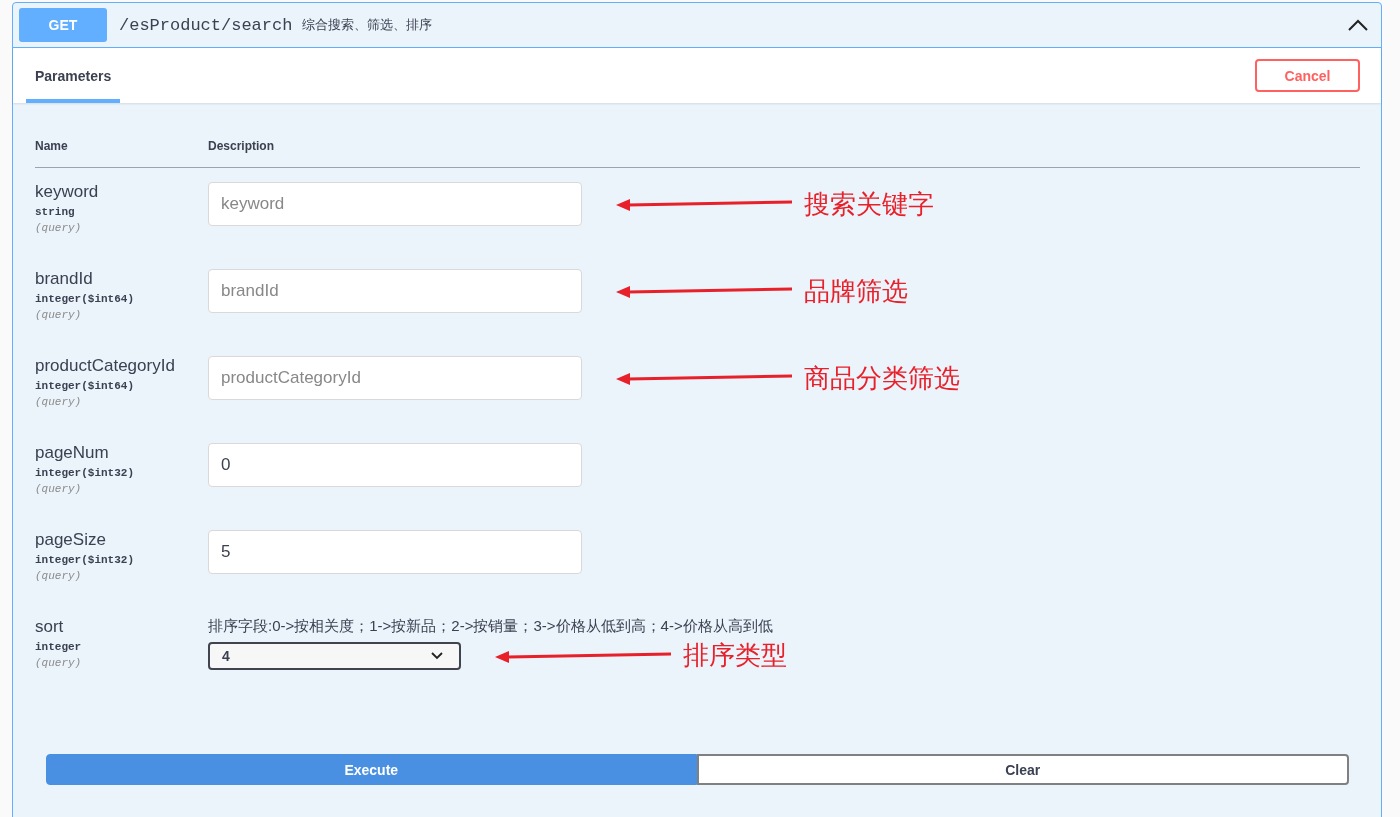 This screenshot has width=1400, height=817. Describe the element at coordinates (63, 25) in the screenshot. I see `method-badge: GET` at that location.